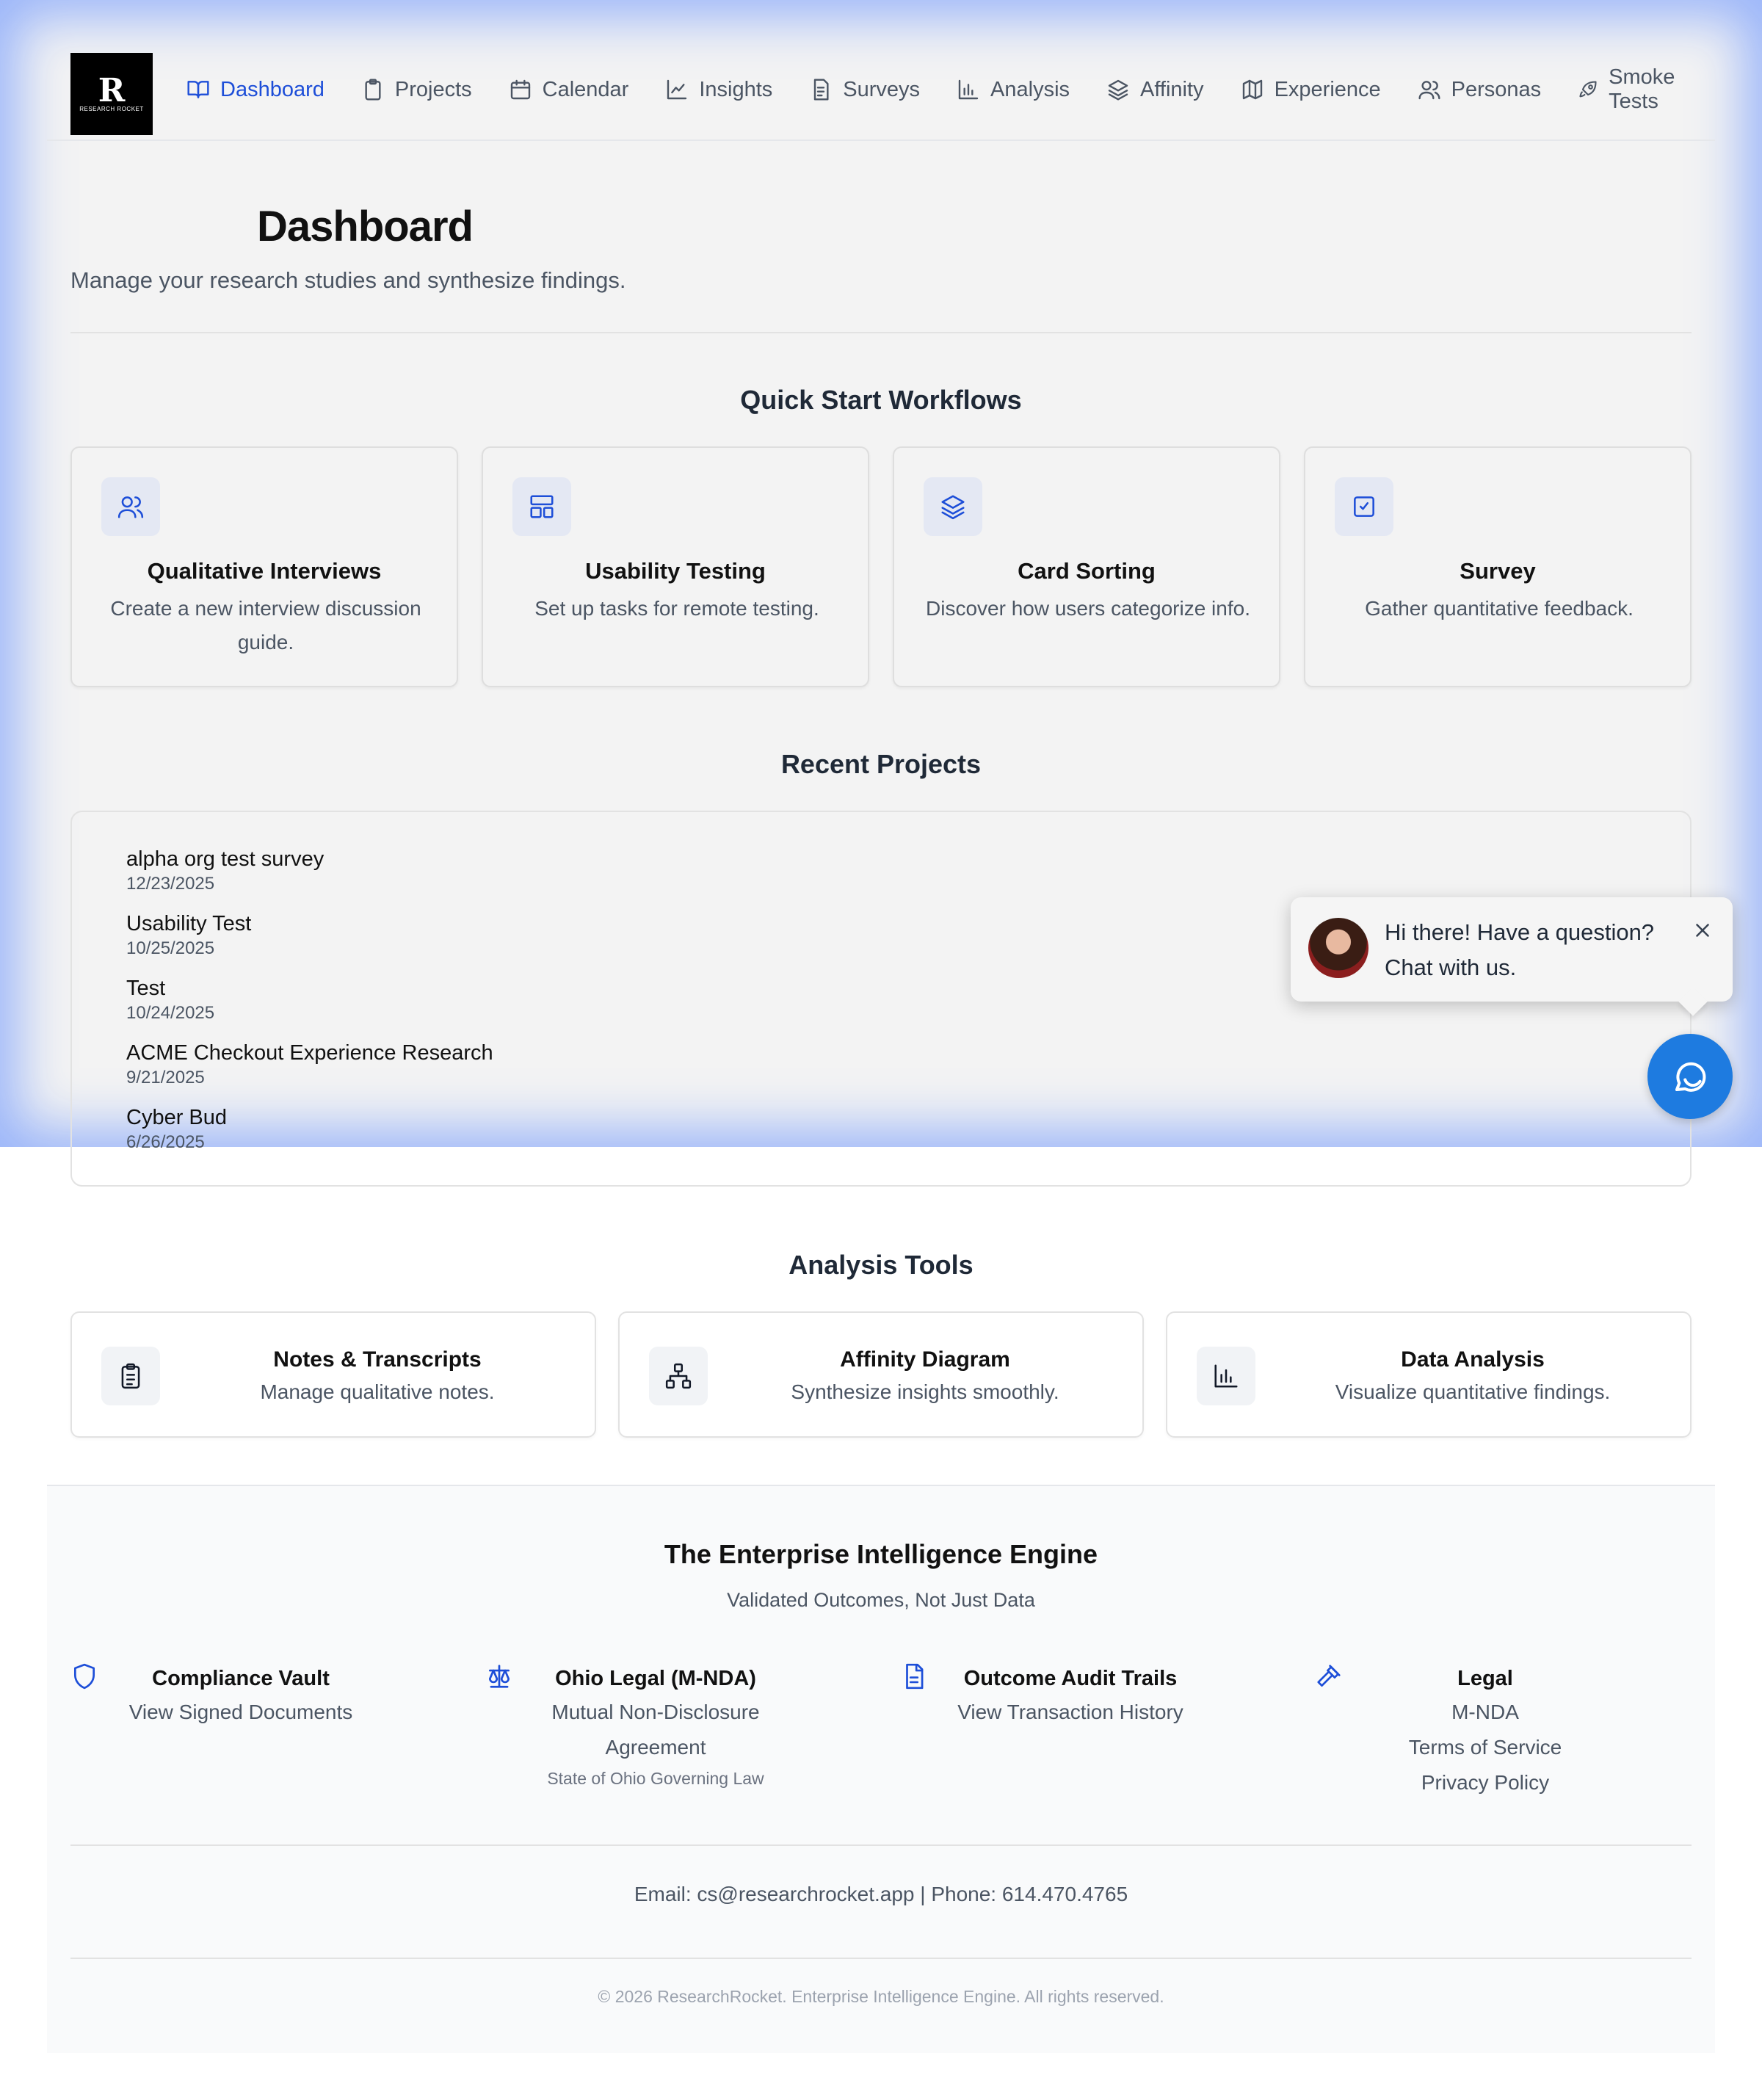 The width and height of the screenshot is (1762, 2100). What do you see at coordinates (882, 89) in the screenshot?
I see `nav-label: Surveys` at bounding box center [882, 89].